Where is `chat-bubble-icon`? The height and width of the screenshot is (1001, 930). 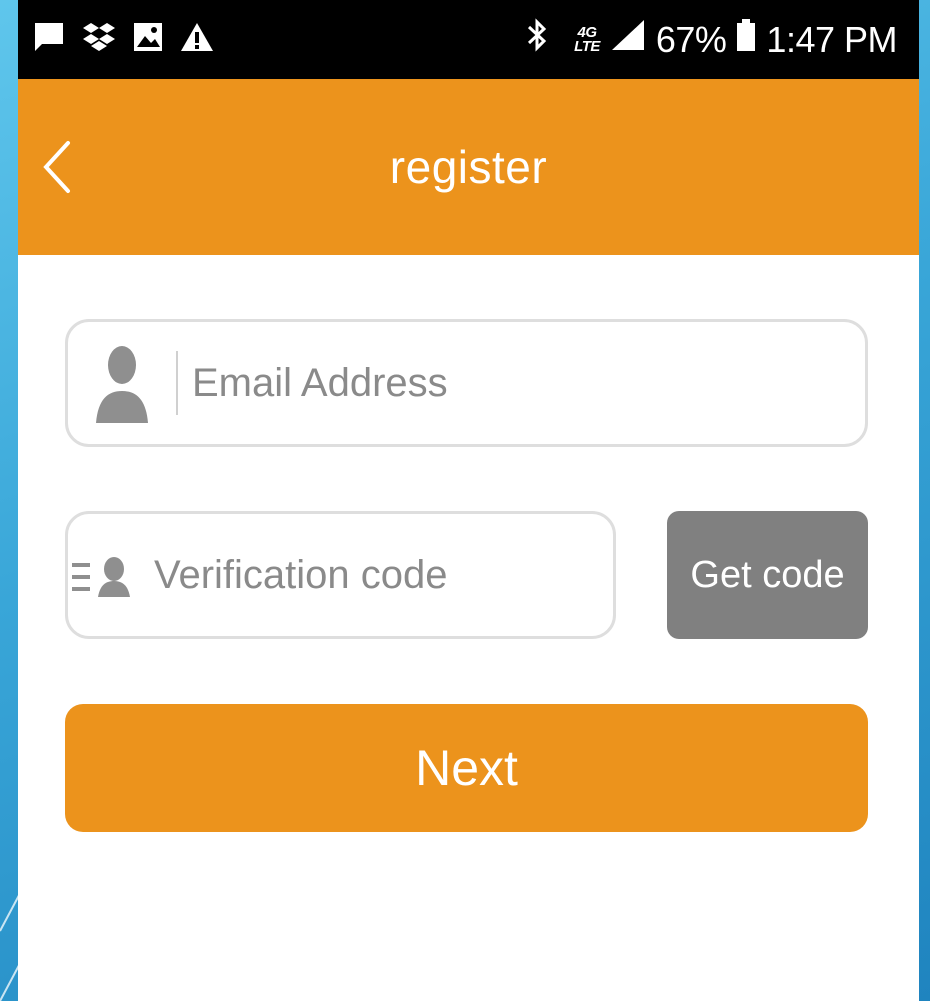 chat-bubble-icon is located at coordinates (49, 39).